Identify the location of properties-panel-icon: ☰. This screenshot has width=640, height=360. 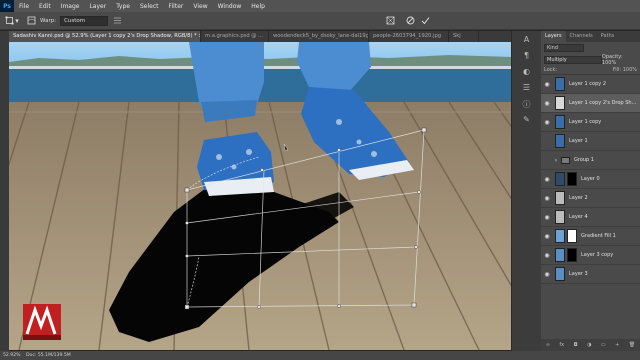
(527, 89).